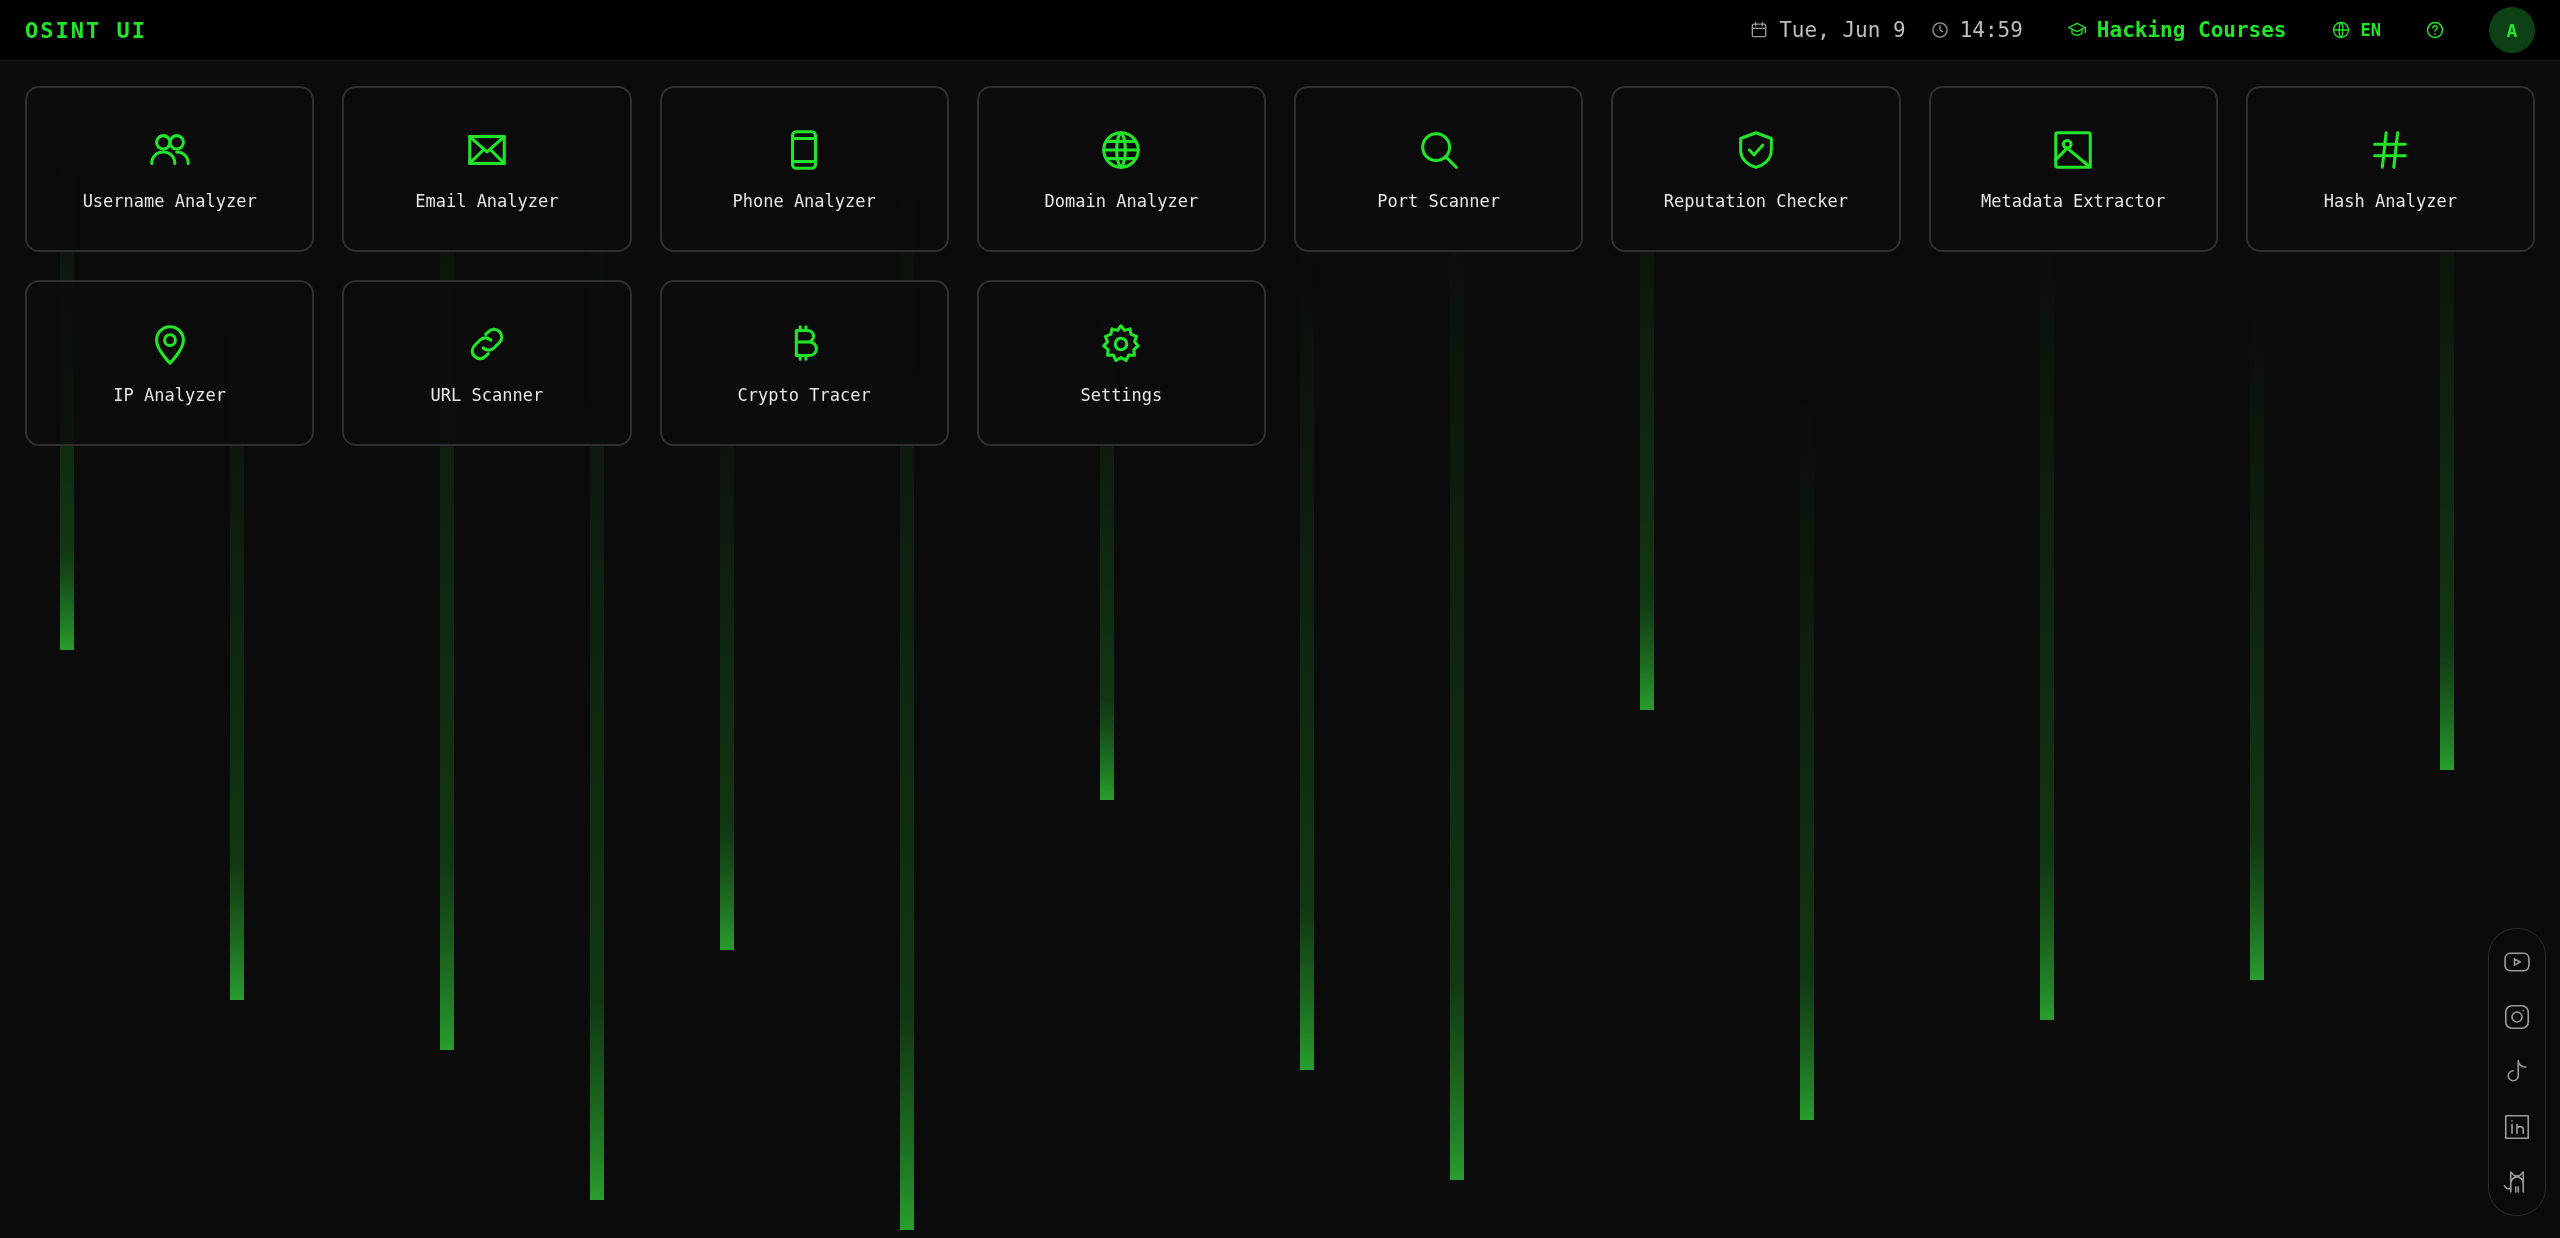 The width and height of the screenshot is (2560, 1238). I want to click on courses-link: Hacking Courses, so click(2176, 30).